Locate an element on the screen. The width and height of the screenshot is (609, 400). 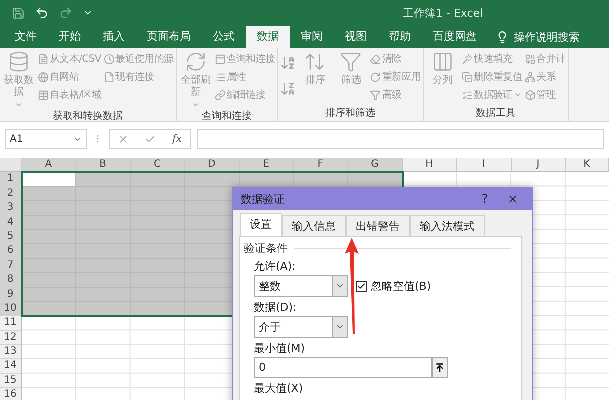
field-label: 最大值(X) is located at coordinates (279, 388).